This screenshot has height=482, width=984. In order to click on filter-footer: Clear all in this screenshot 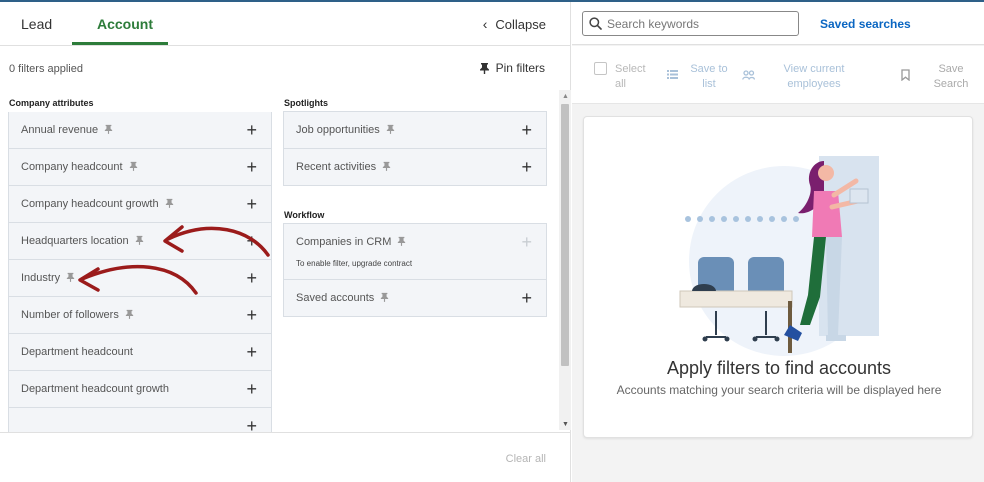, I will do `click(285, 457)`.